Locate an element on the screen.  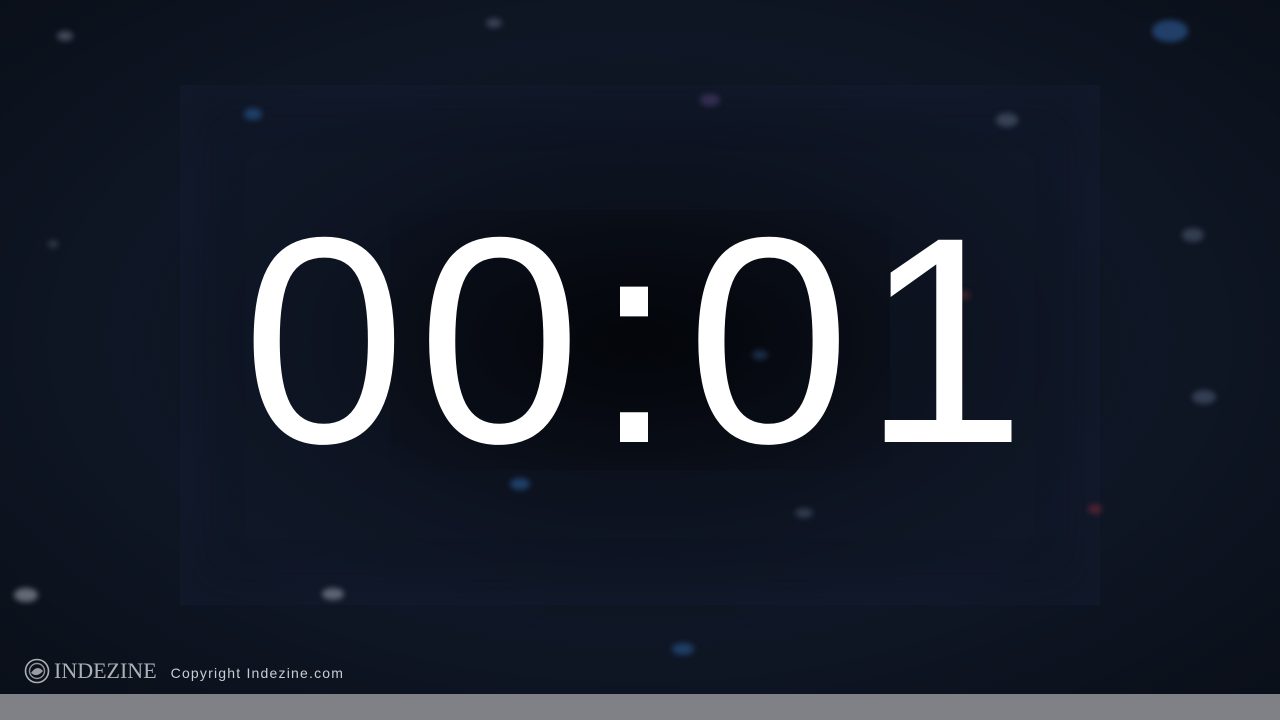
bottom-bar is located at coordinates (640, 707).